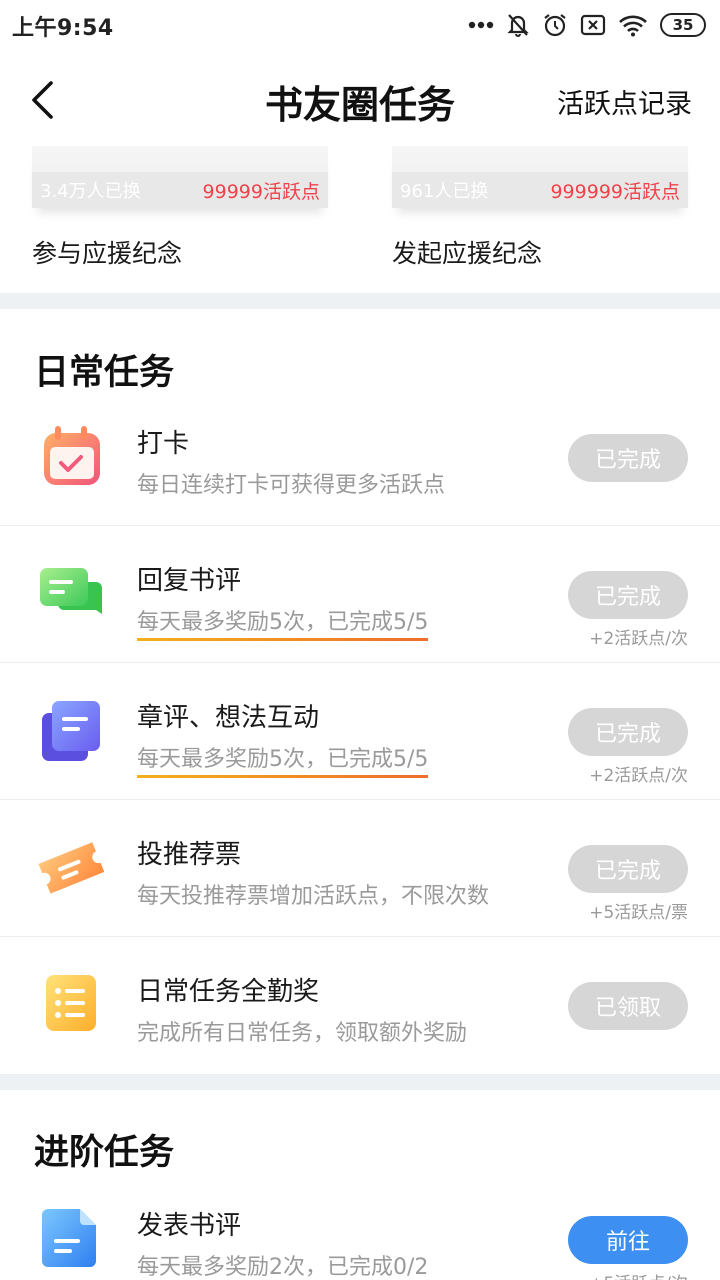 The width and height of the screenshot is (720, 1280). What do you see at coordinates (615, 191) in the screenshot?
I see `reward-cost: 999999活跃点` at bounding box center [615, 191].